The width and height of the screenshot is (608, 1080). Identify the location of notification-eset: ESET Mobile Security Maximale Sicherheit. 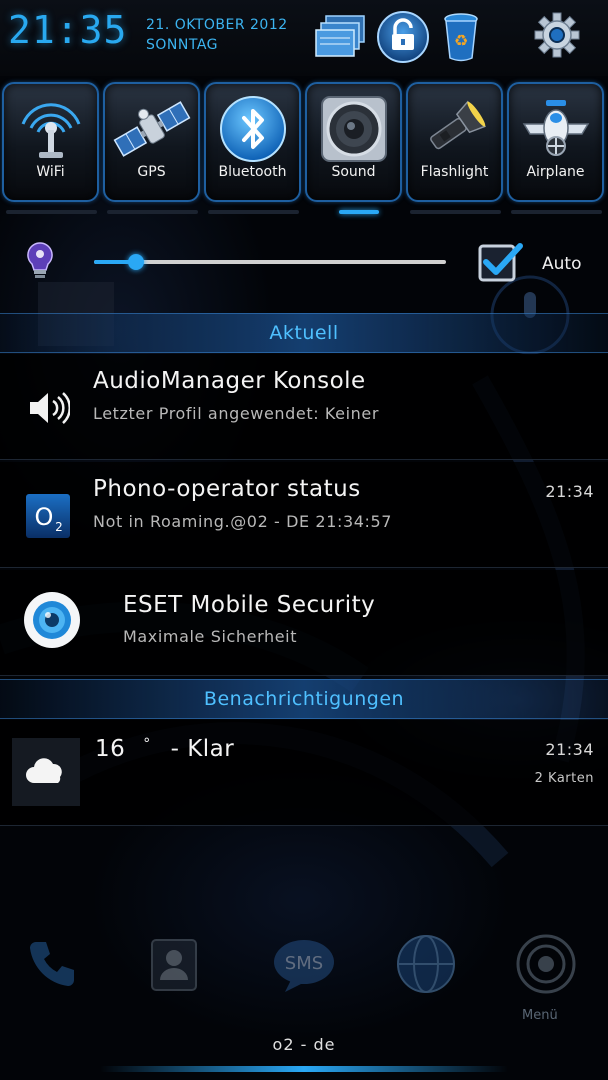
(304, 623).